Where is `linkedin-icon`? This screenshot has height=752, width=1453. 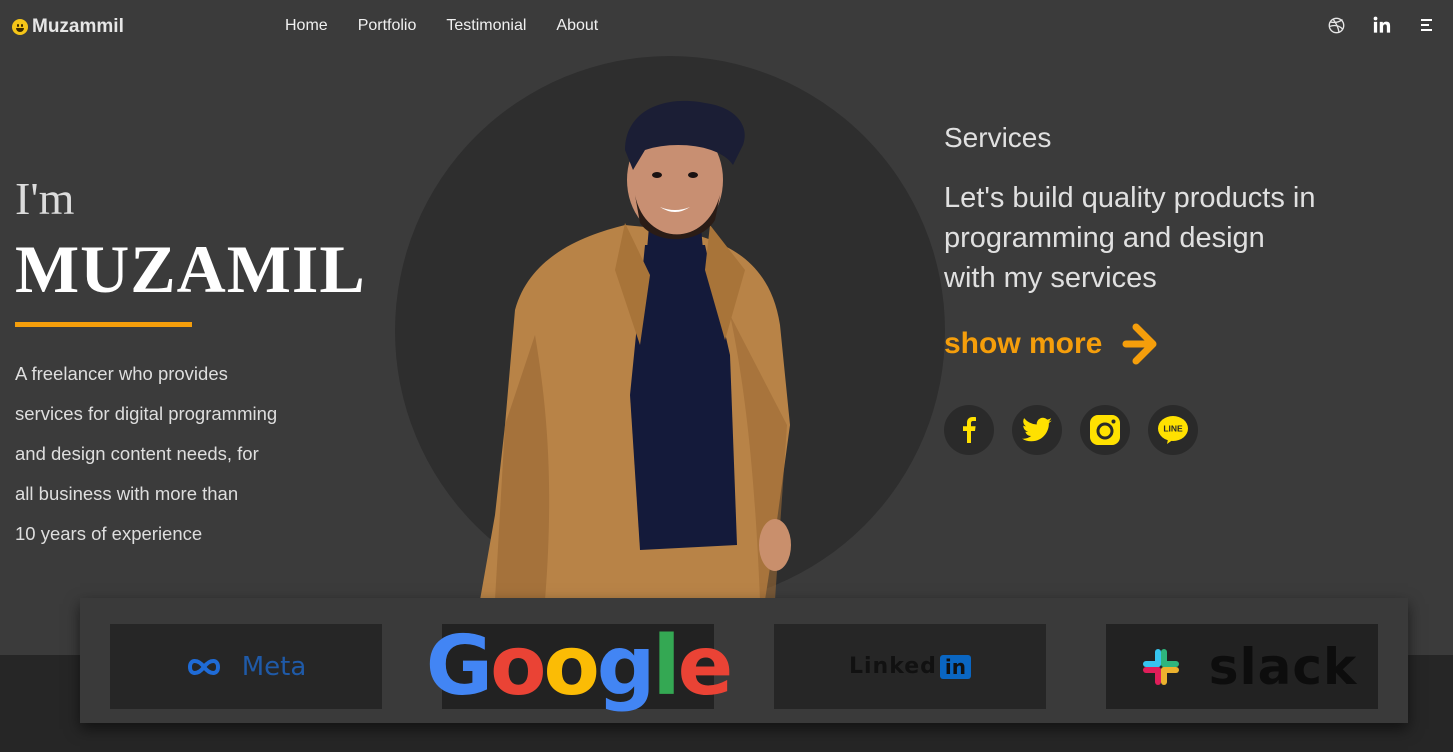
linkedin-icon is located at coordinates (1382, 25).